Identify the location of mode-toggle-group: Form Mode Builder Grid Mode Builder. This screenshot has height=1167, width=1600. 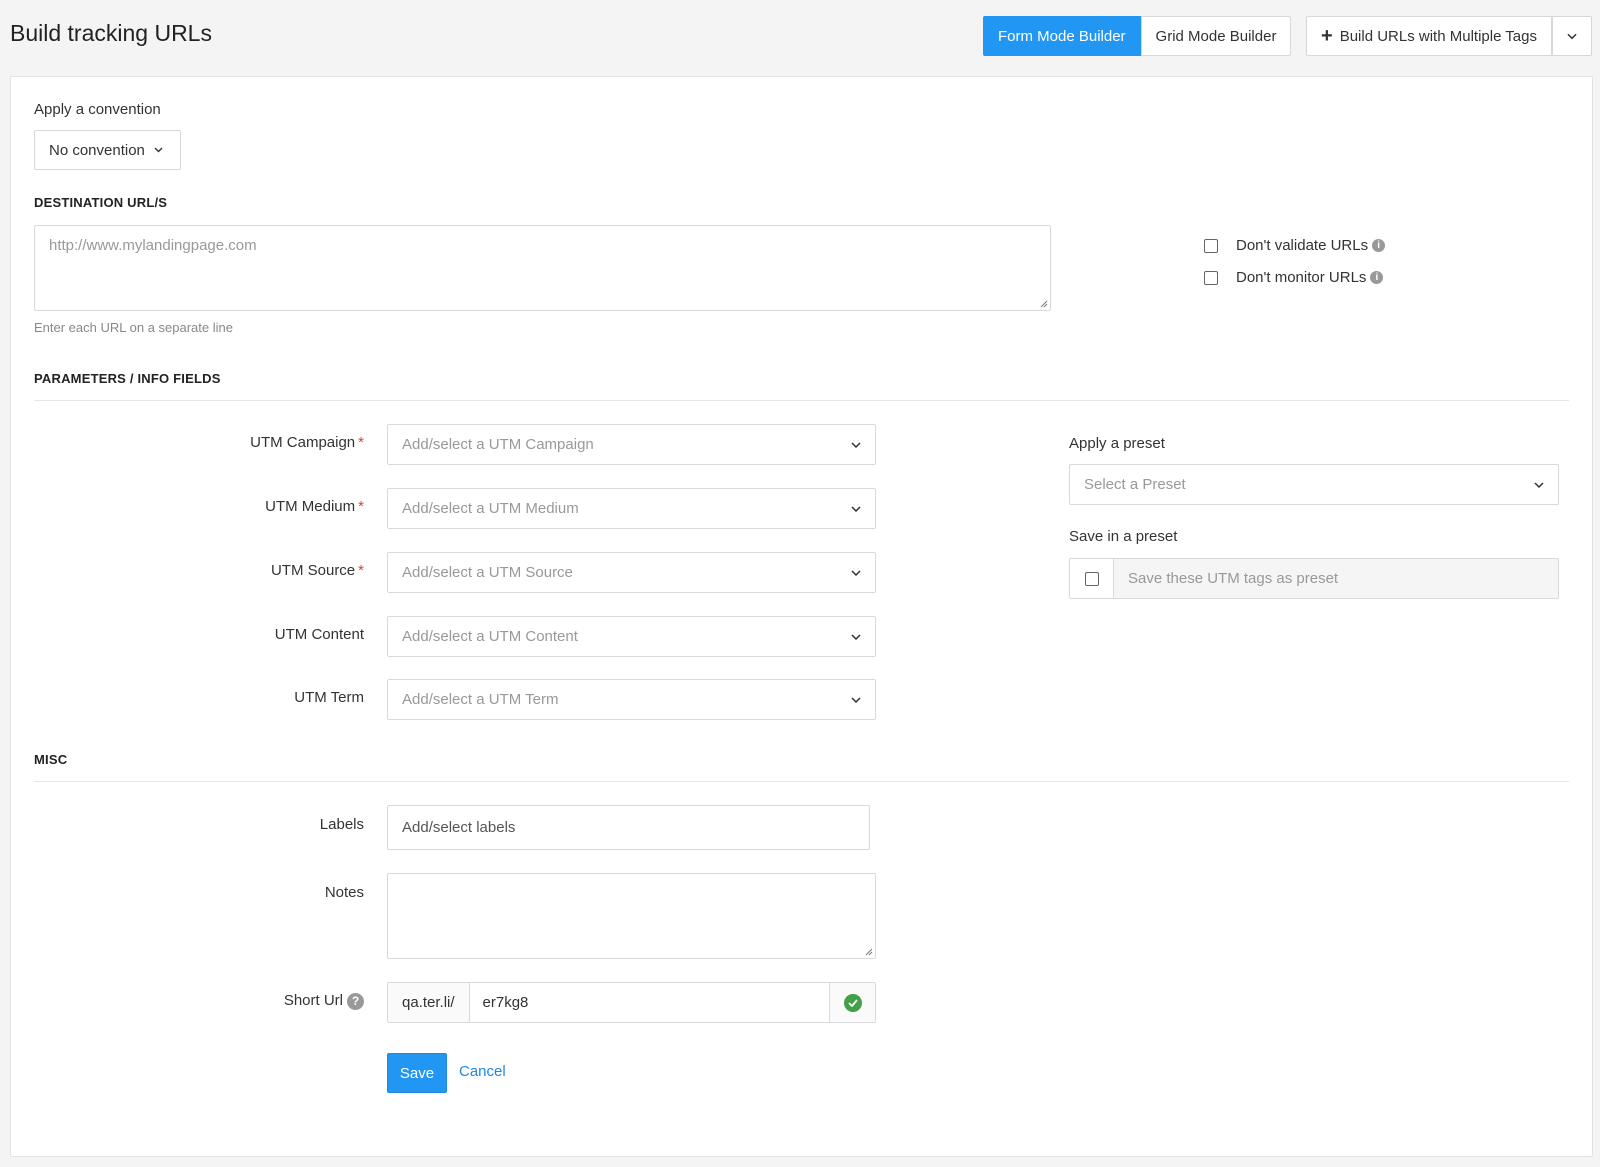
(1137, 36).